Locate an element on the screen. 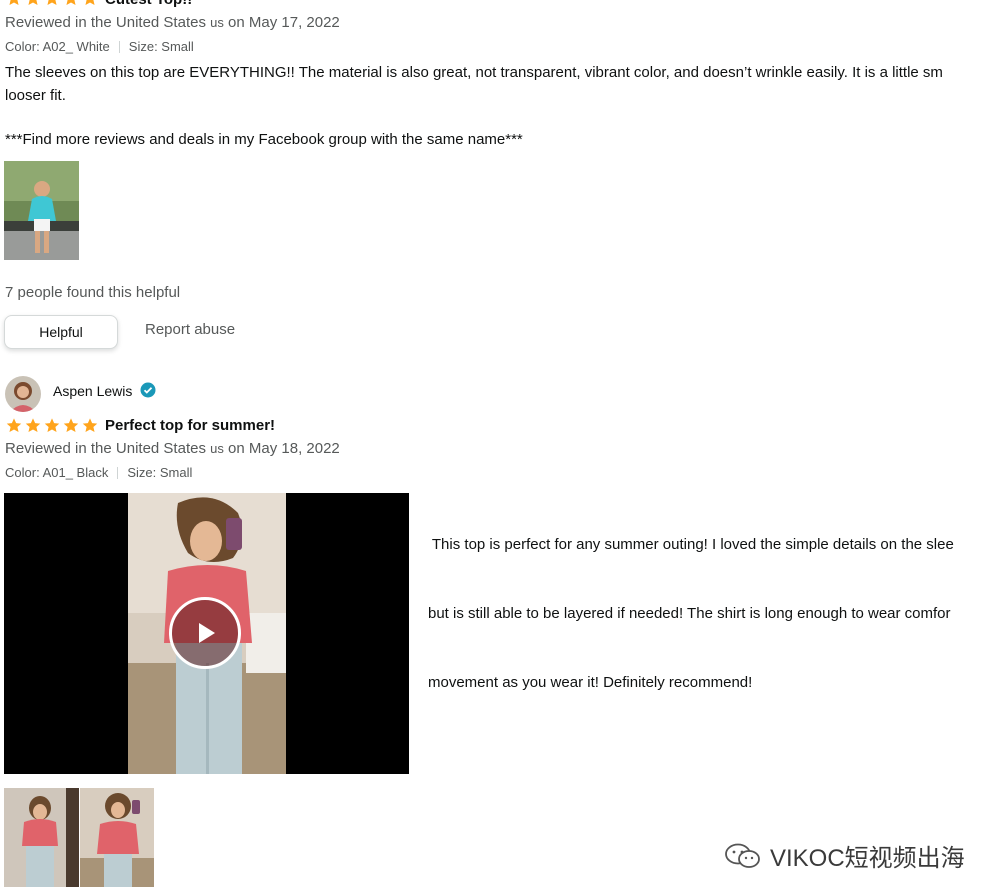 The width and height of the screenshot is (991, 895). verified-badge-icon is located at coordinates (148, 390).